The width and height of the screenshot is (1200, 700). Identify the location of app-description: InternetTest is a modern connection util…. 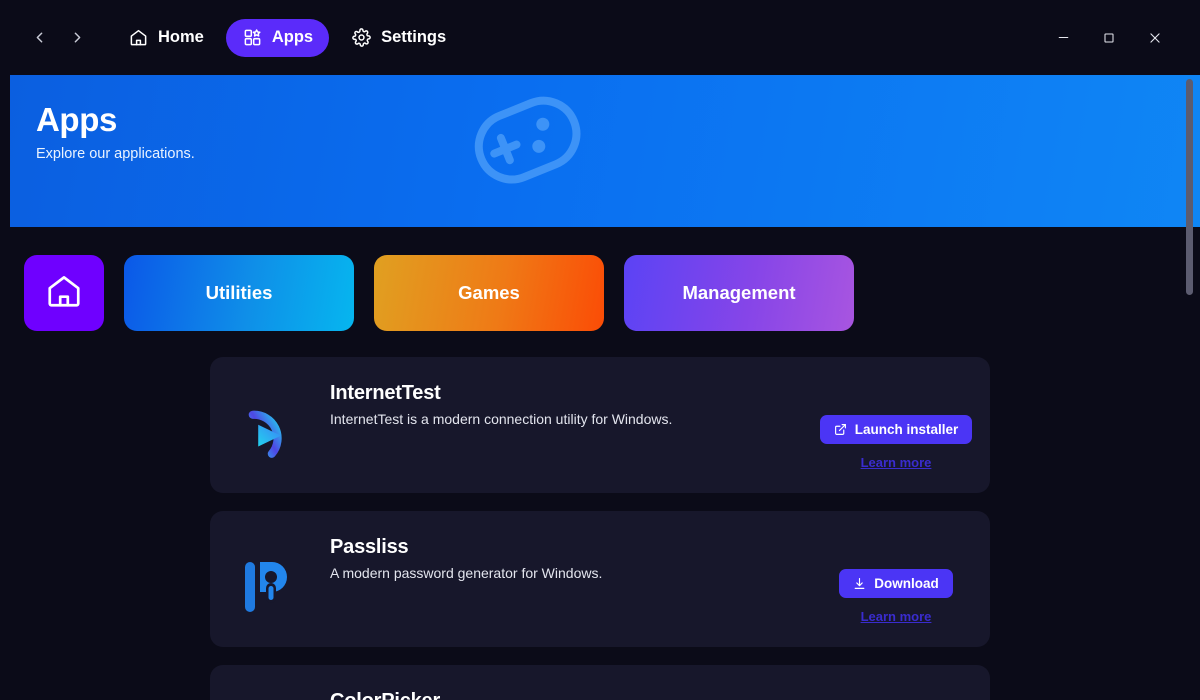
(501, 419).